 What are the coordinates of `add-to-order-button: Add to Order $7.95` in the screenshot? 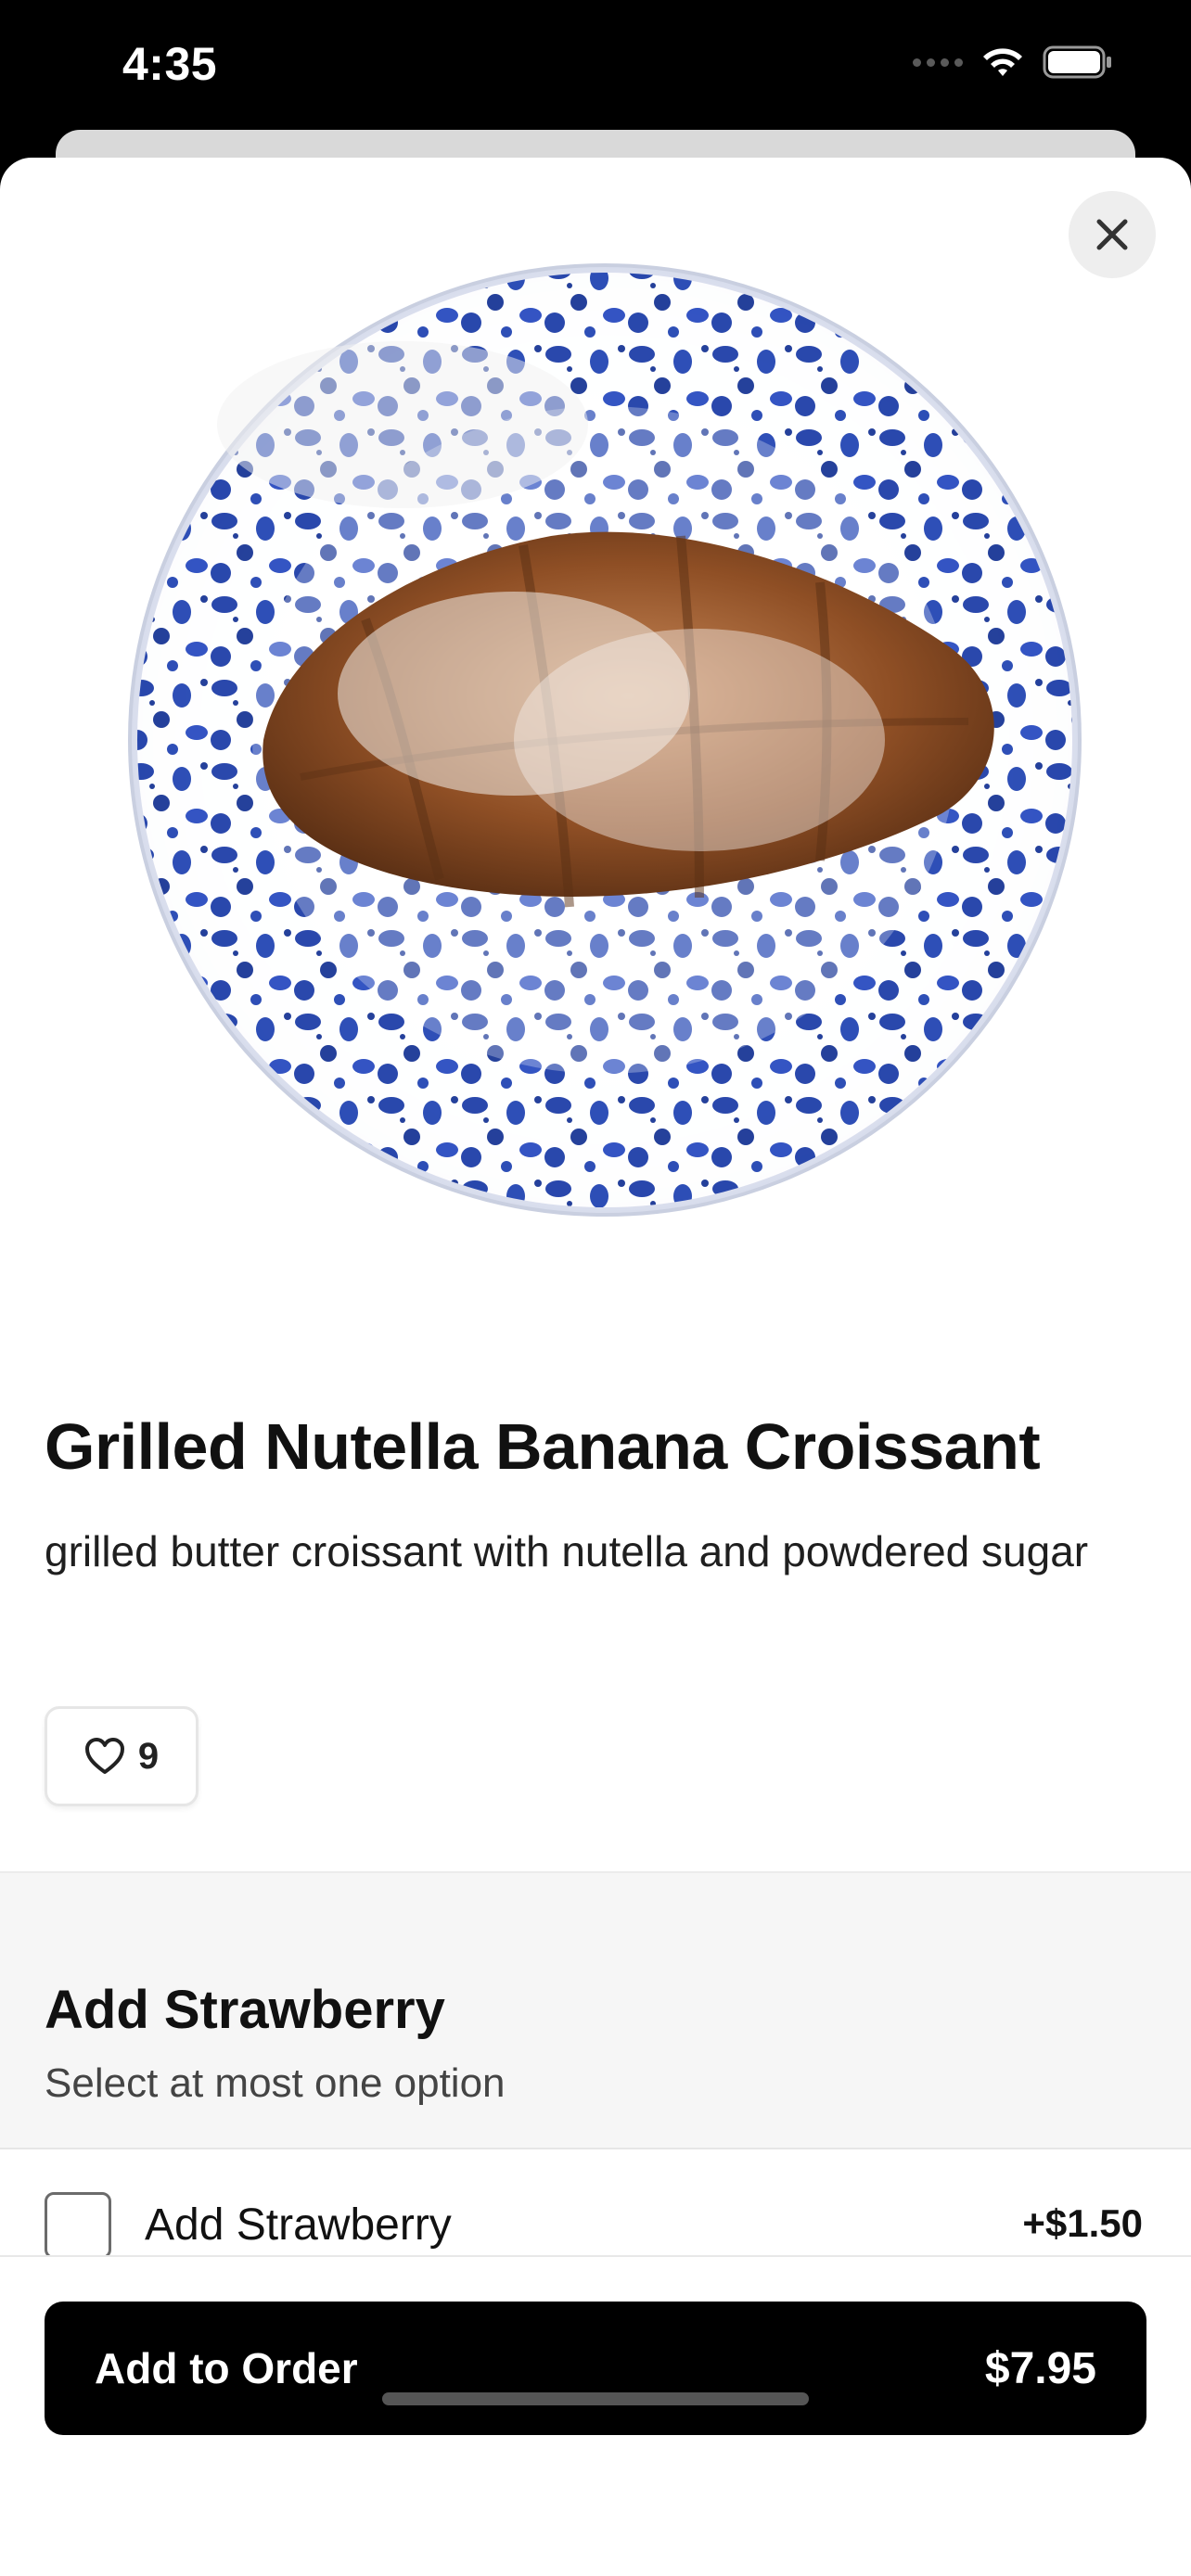 It's located at (595, 2368).